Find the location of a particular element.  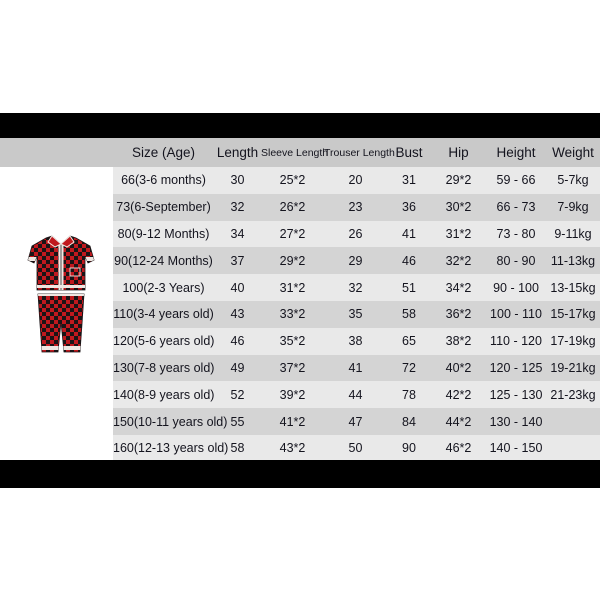

cell-bust: 36 is located at coordinates (409, 207).